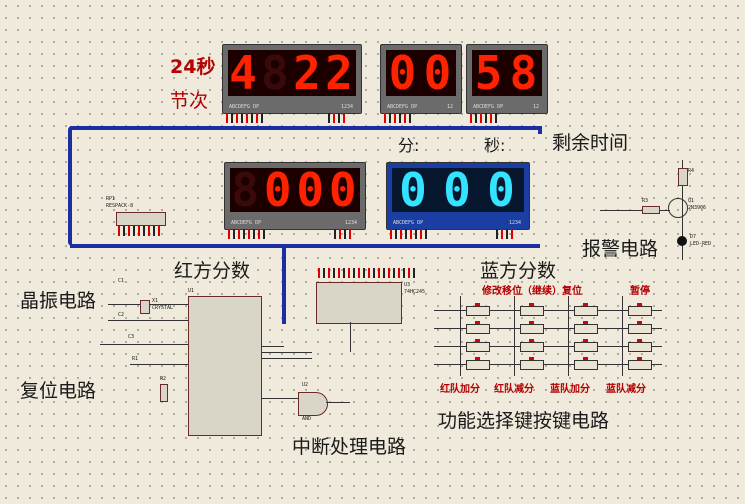  What do you see at coordinates (640, 291) in the screenshot?
I see `pause-label: 暂停` at bounding box center [640, 291].